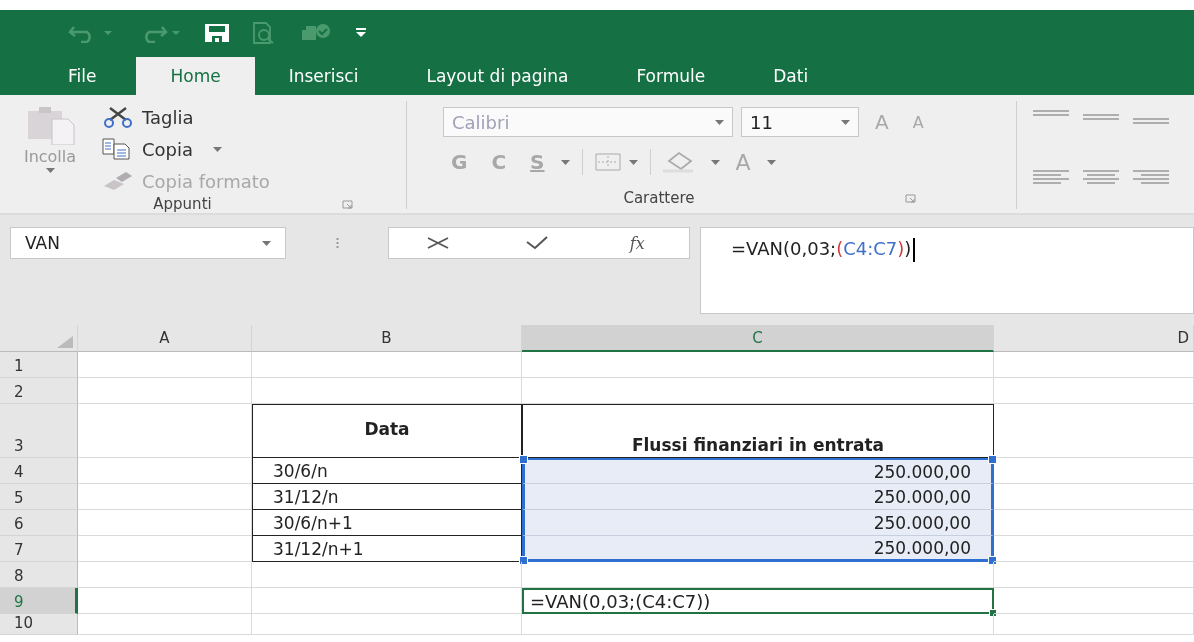  Describe the element at coordinates (50, 170) in the screenshot. I see `paste-caret-icon` at that location.